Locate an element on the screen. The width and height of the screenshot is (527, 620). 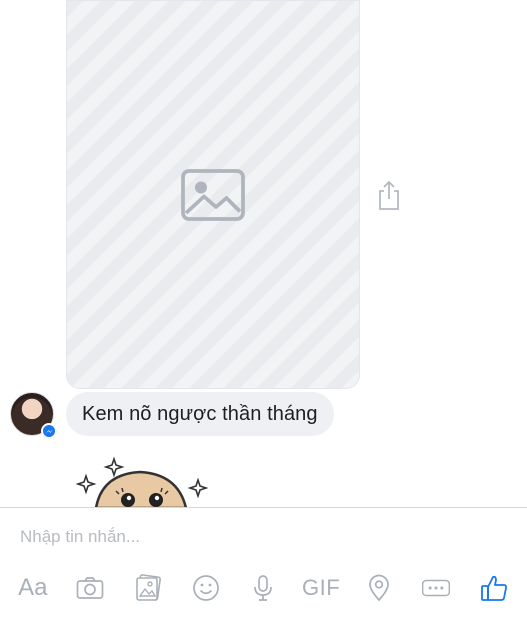
more-icon is located at coordinates (436, 588).